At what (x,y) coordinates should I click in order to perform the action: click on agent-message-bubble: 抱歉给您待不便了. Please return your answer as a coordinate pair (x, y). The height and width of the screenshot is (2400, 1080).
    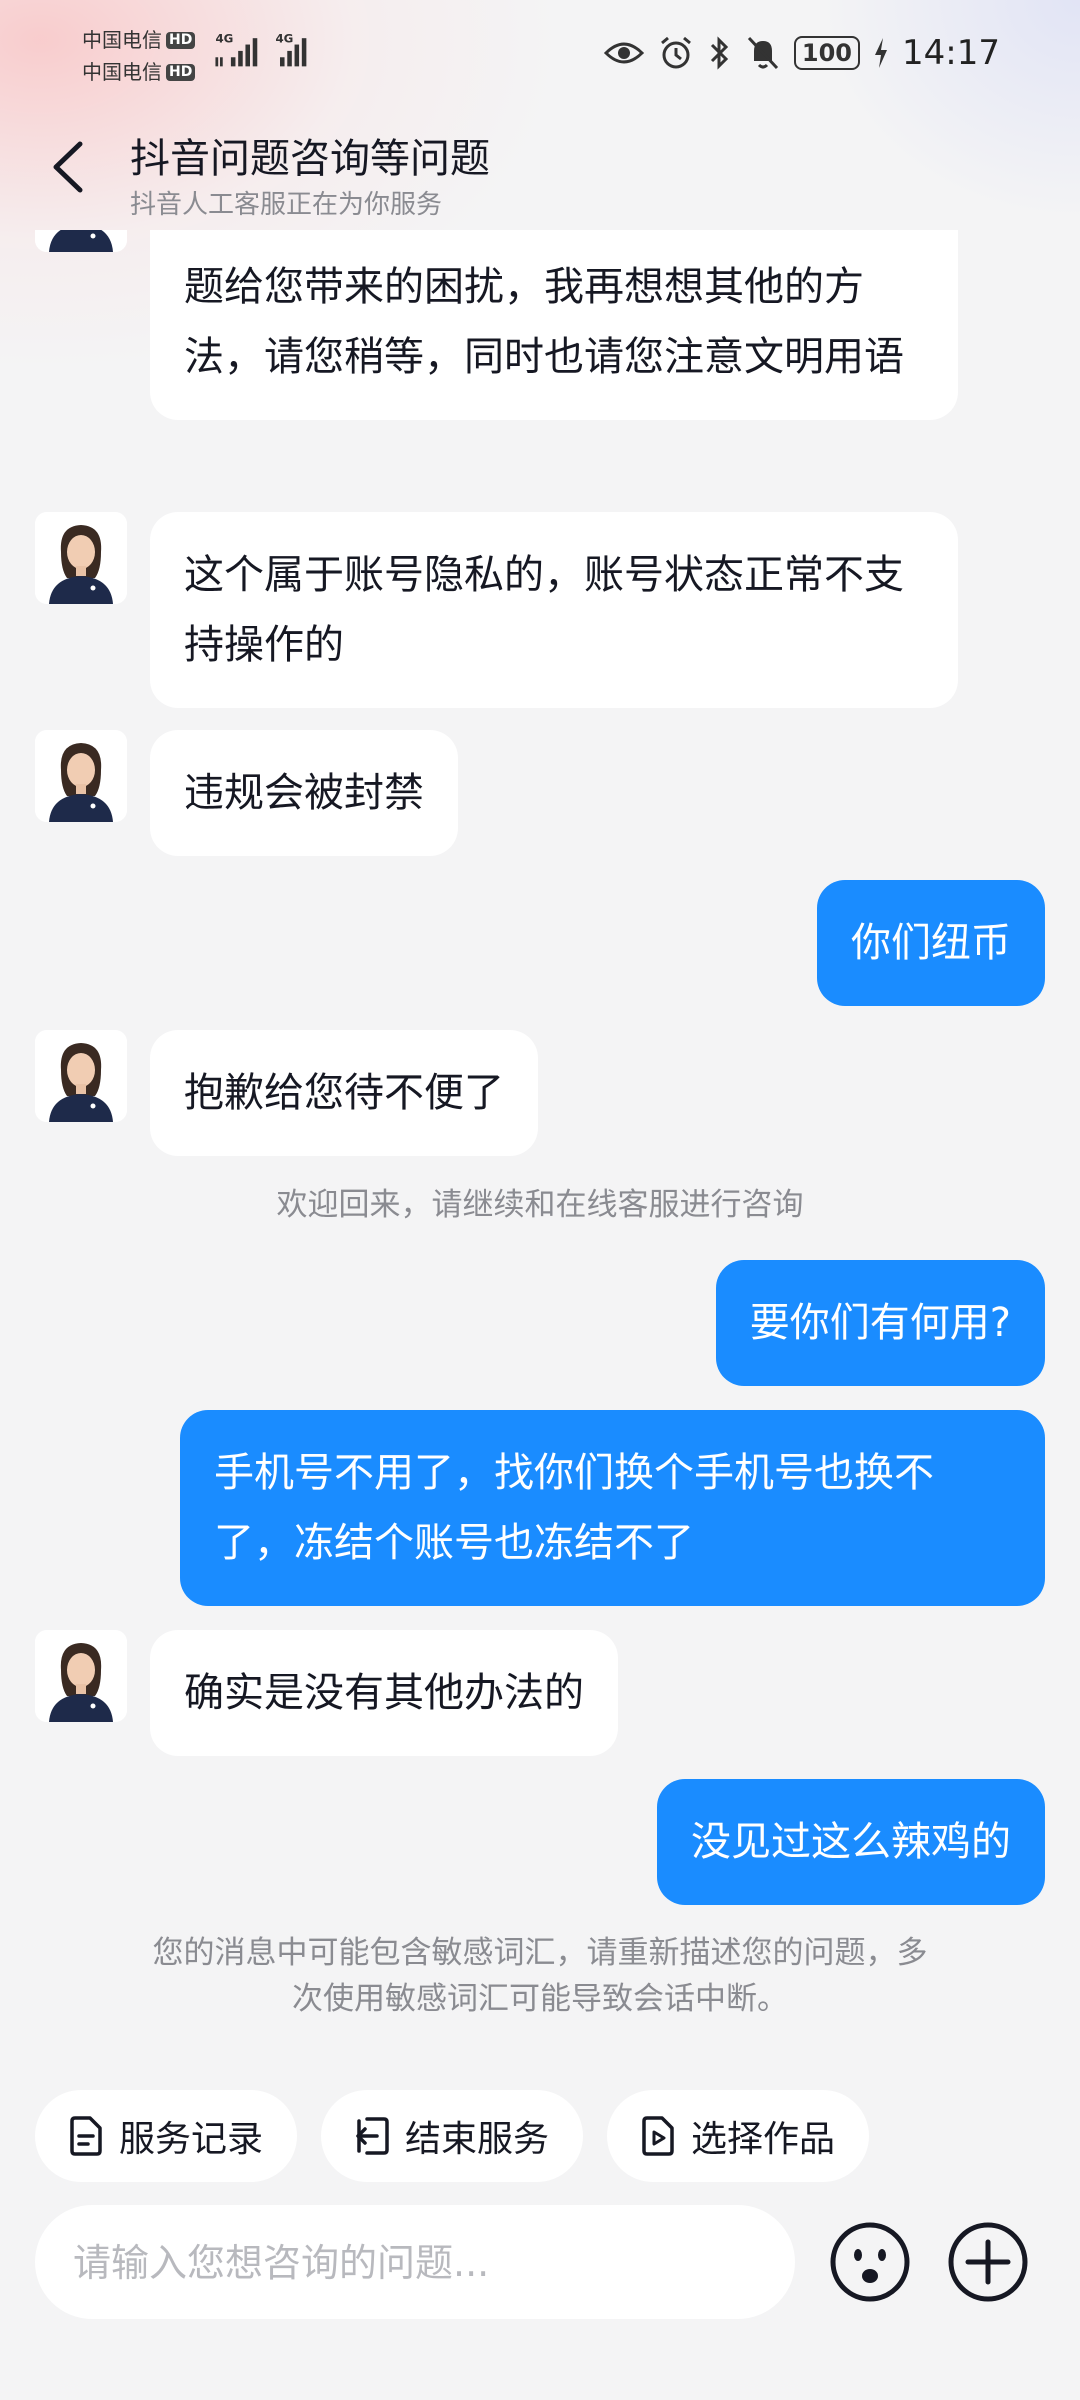
    Looking at the image, I should click on (344, 1093).